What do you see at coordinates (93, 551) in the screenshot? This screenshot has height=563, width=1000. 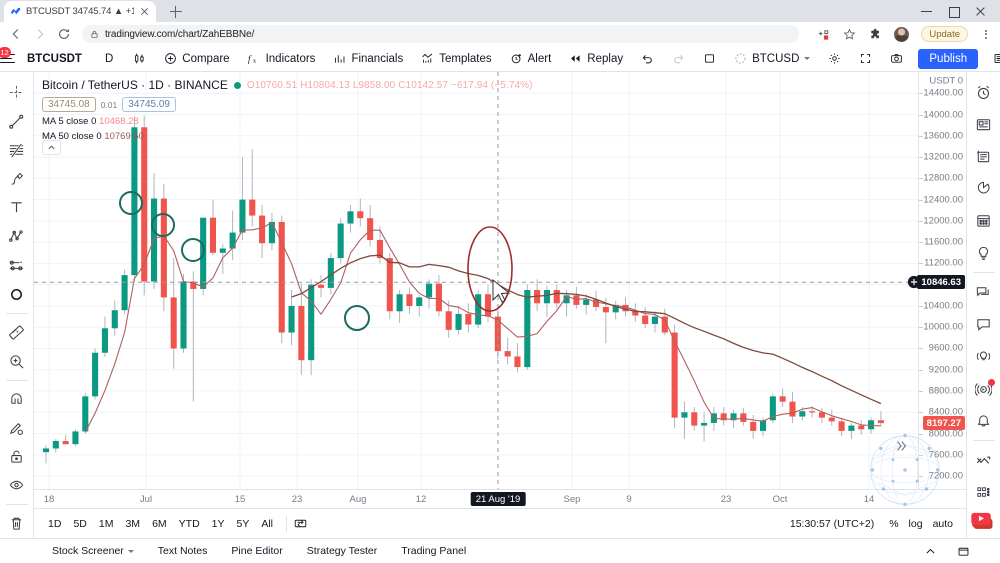 I see `status-item-stock-screener: Stock Screener` at bounding box center [93, 551].